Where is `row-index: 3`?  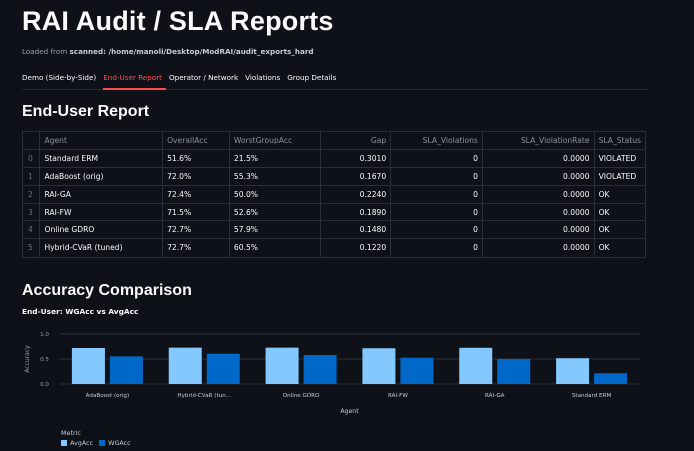 row-index: 3 is located at coordinates (32, 212).